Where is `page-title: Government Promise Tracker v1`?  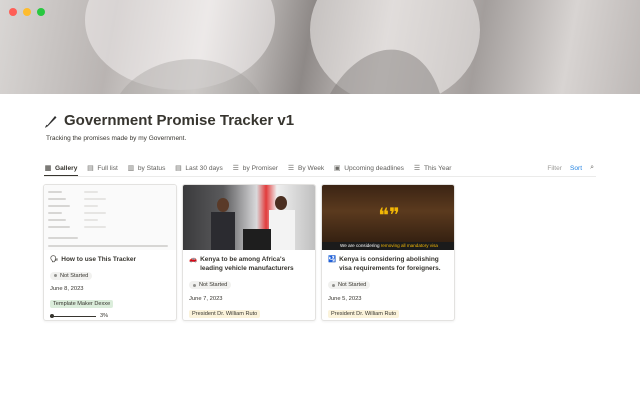
page-title: Government Promise Tracker v1 is located at coordinates (169, 120).